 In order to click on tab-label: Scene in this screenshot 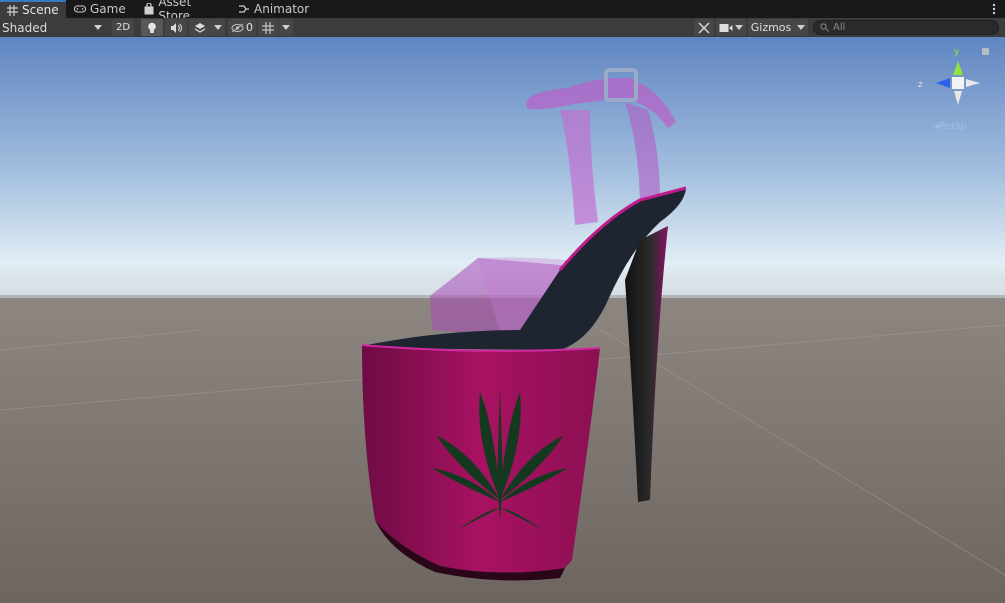, I will do `click(40, 10)`.